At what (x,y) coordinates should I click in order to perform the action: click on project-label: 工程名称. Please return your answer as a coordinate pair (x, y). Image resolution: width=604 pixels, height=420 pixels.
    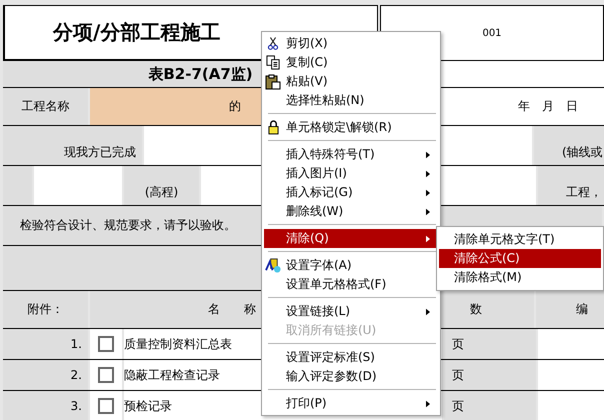
    Looking at the image, I should click on (45, 106).